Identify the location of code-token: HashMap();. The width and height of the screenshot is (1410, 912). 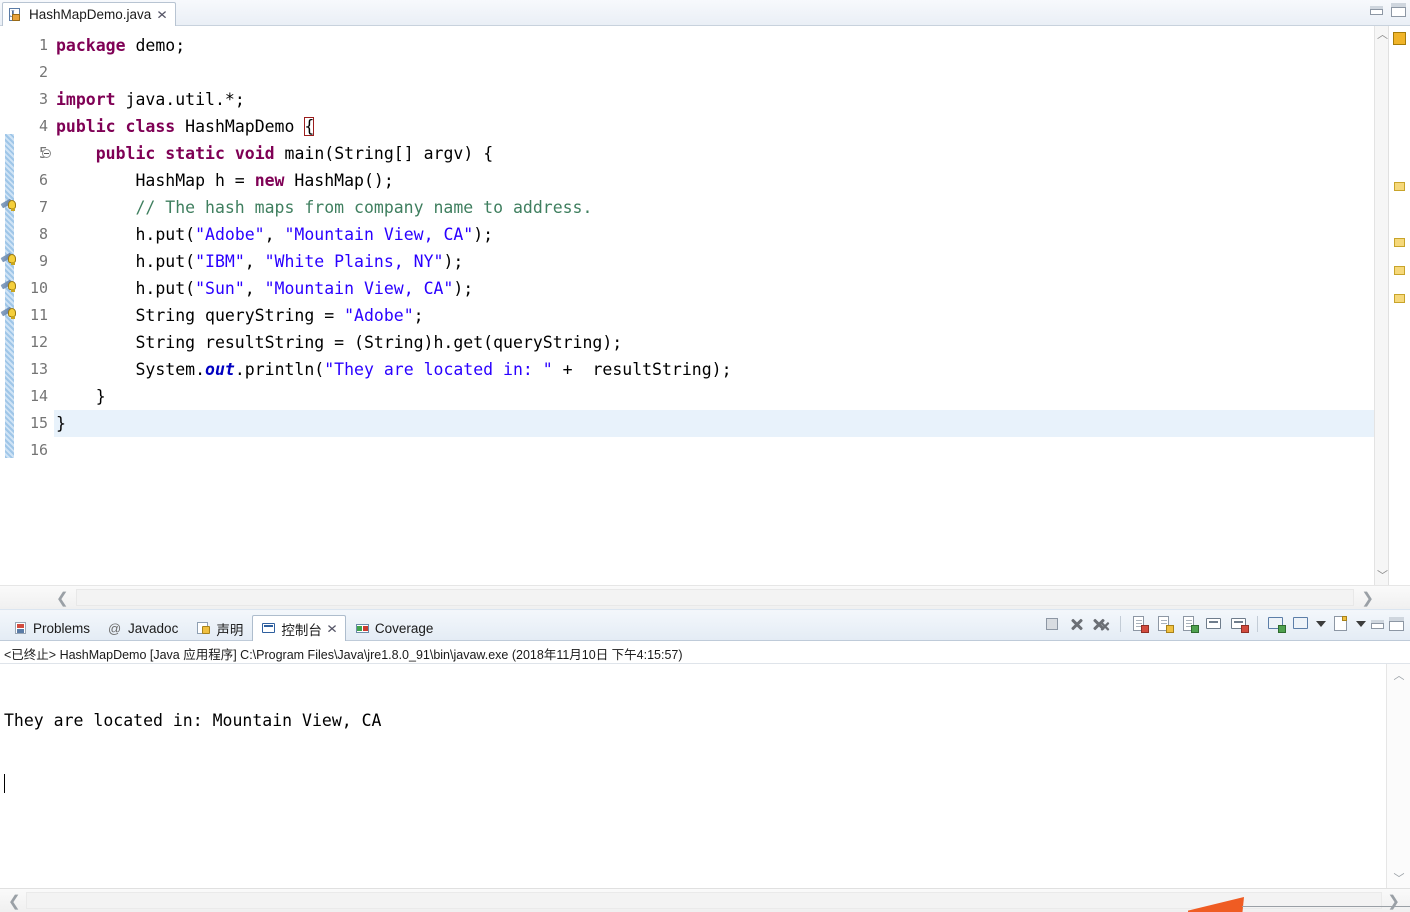
(339, 180).